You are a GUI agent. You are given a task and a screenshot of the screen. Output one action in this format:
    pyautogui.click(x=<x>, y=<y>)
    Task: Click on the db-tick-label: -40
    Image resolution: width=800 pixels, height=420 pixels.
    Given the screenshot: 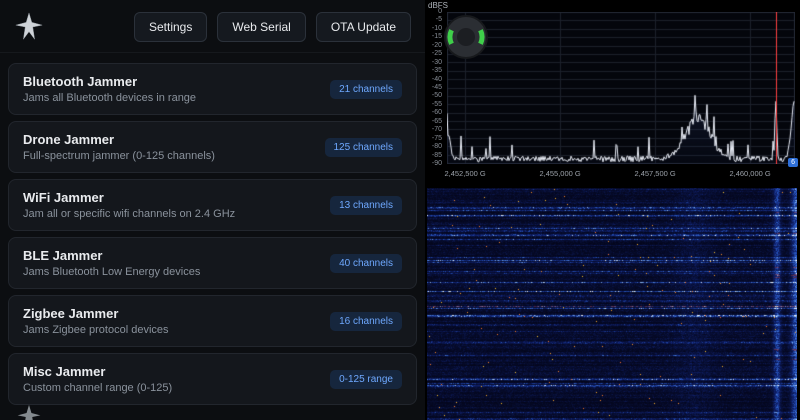 What is the action you would take?
    pyautogui.click(x=436, y=79)
    